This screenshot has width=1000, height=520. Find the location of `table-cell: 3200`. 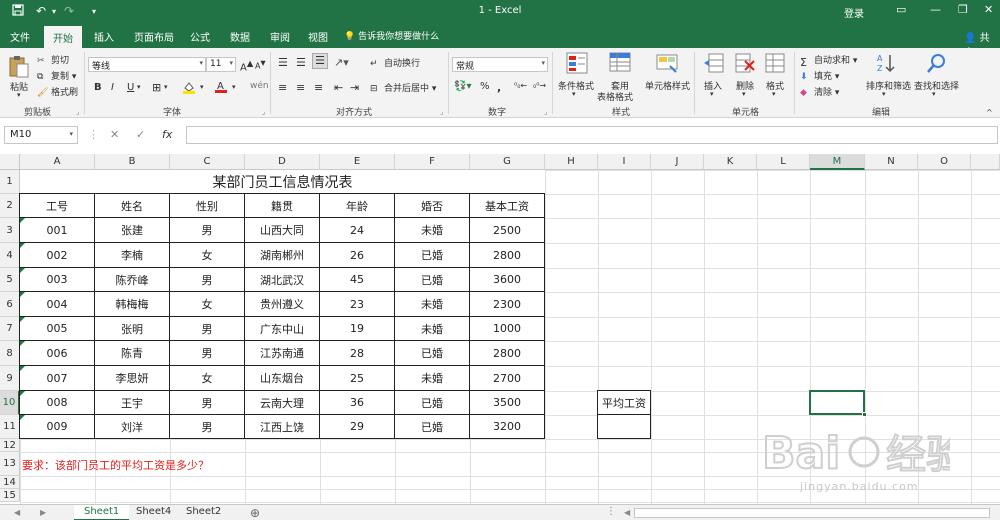

table-cell: 3200 is located at coordinates (507, 427).